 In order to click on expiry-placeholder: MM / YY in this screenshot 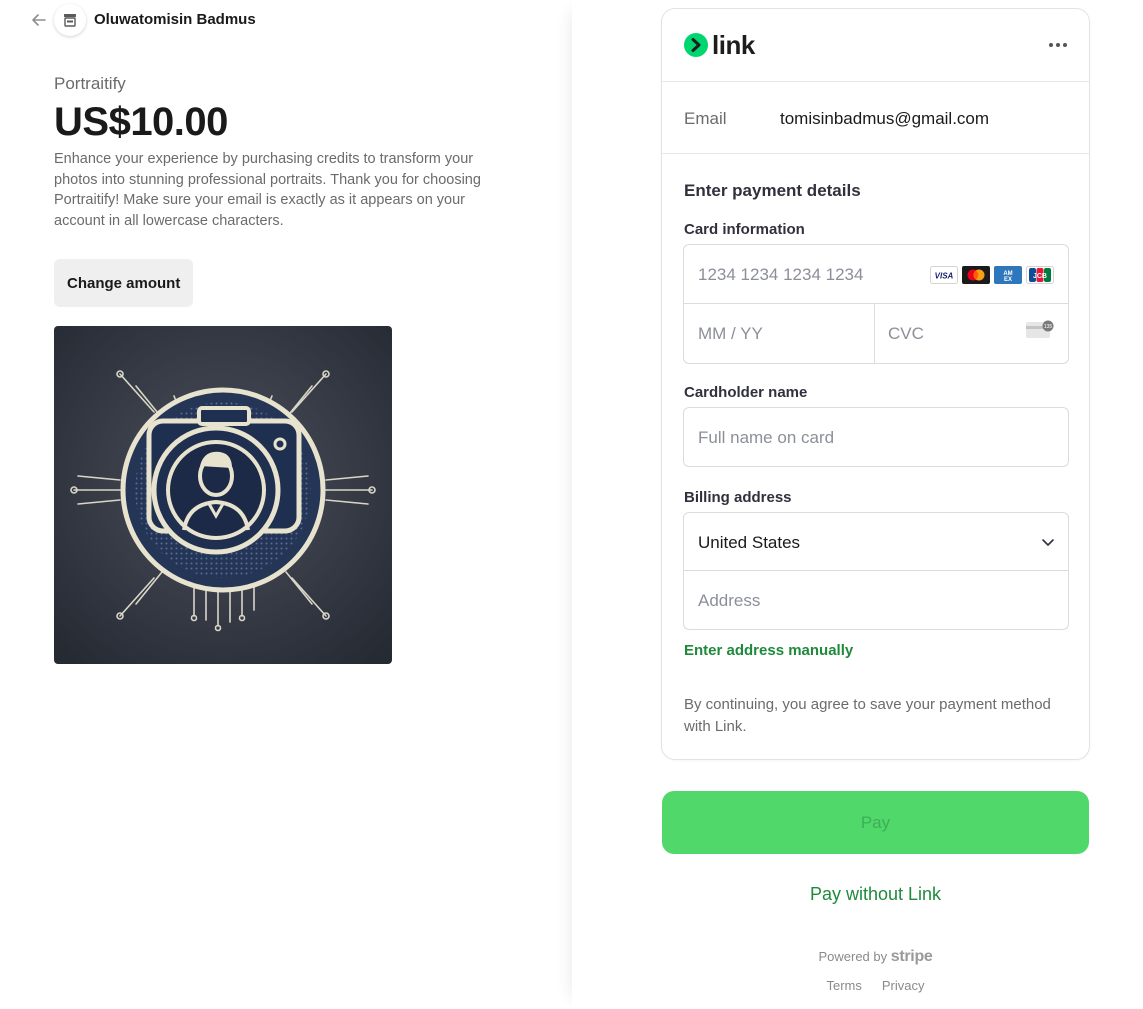, I will do `click(730, 333)`.